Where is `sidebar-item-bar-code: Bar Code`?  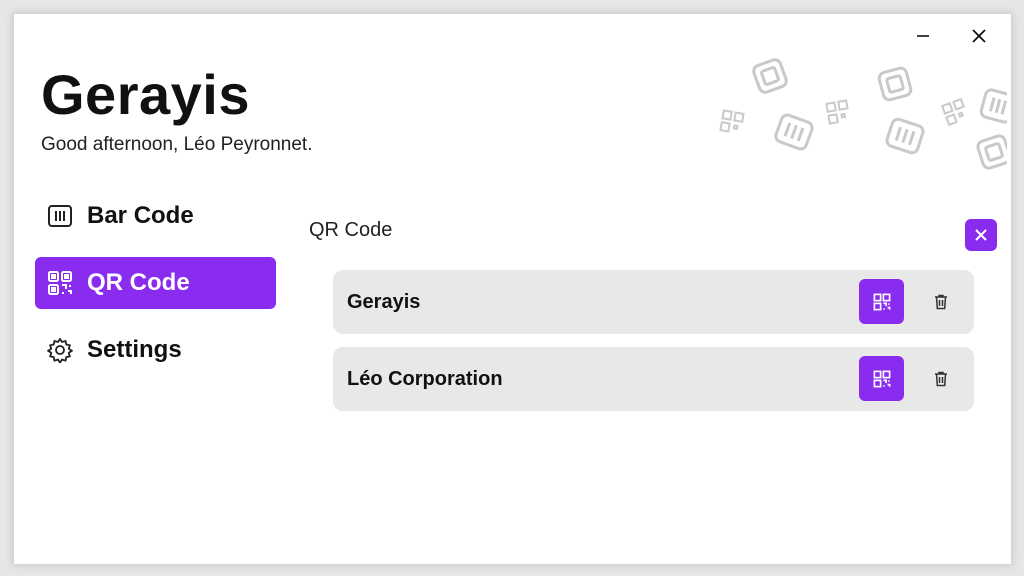
sidebar-item-bar-code: Bar Code is located at coordinates (155, 216).